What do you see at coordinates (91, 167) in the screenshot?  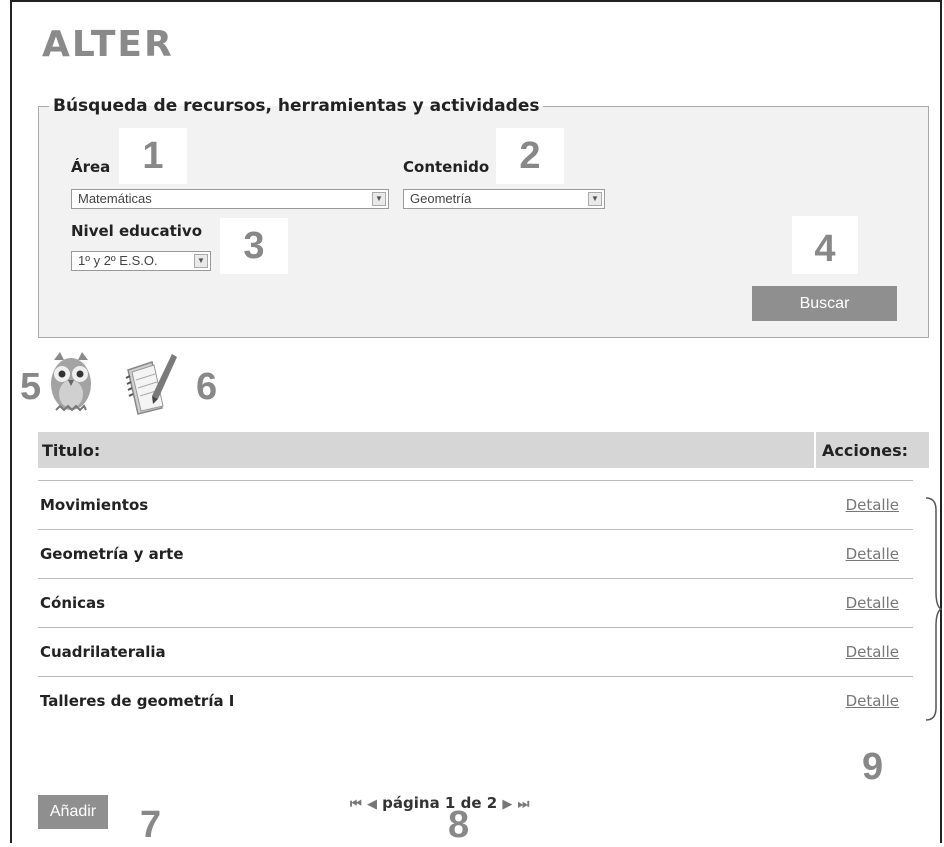 I see `area-label: Área` at bounding box center [91, 167].